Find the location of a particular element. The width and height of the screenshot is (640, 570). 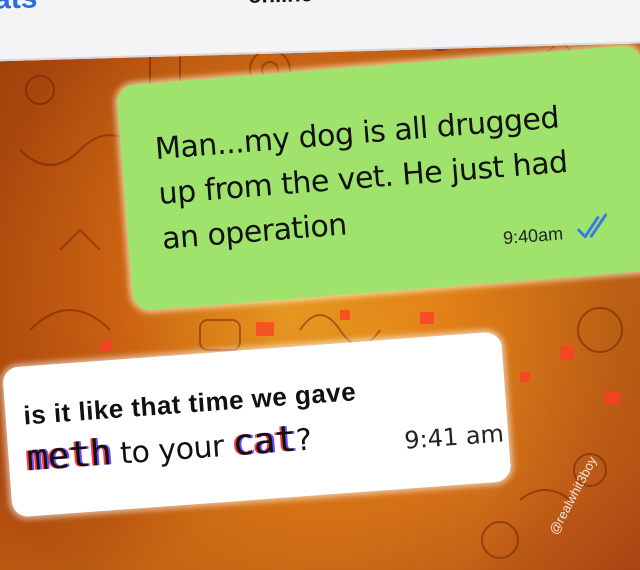

incoming-message-word-cat: cat is located at coordinates (264, 441).